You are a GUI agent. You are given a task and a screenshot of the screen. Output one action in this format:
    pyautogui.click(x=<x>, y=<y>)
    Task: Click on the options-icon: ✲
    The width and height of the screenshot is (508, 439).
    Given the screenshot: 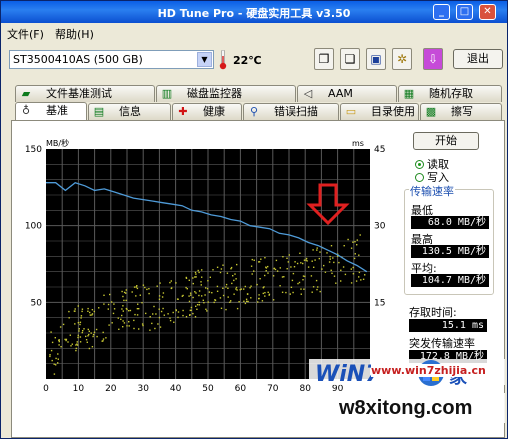 What is the action you would take?
    pyautogui.click(x=402, y=59)
    